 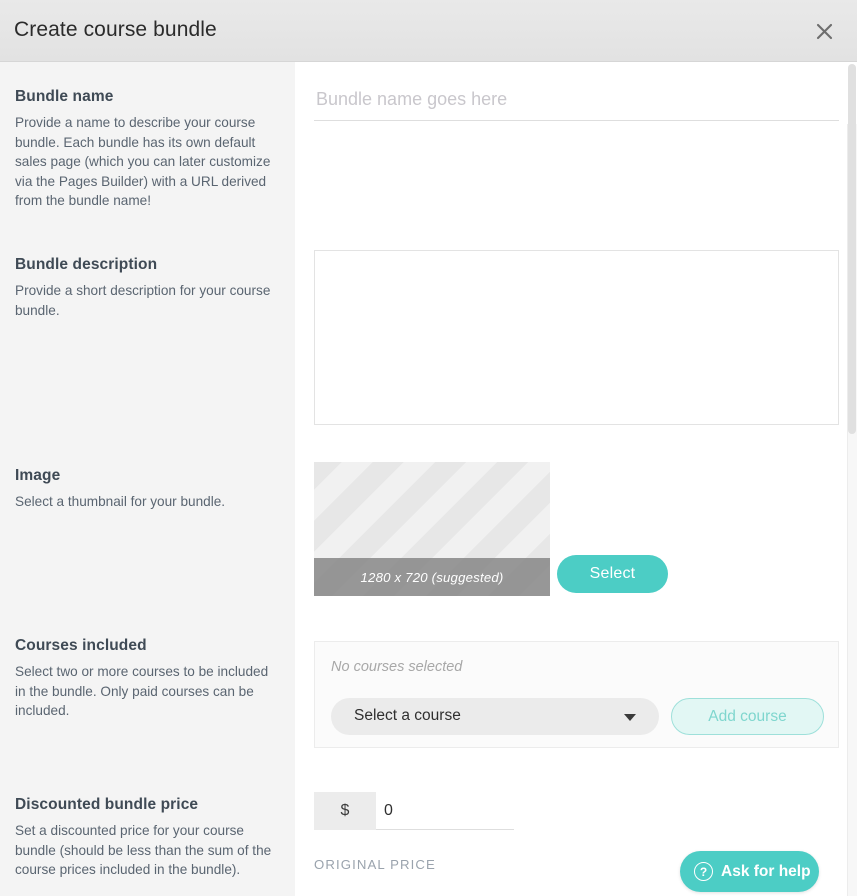 What do you see at coordinates (432, 529) in the screenshot?
I see `bundle-thumbnail-placeholder: 1280 x 720 (suggested)` at bounding box center [432, 529].